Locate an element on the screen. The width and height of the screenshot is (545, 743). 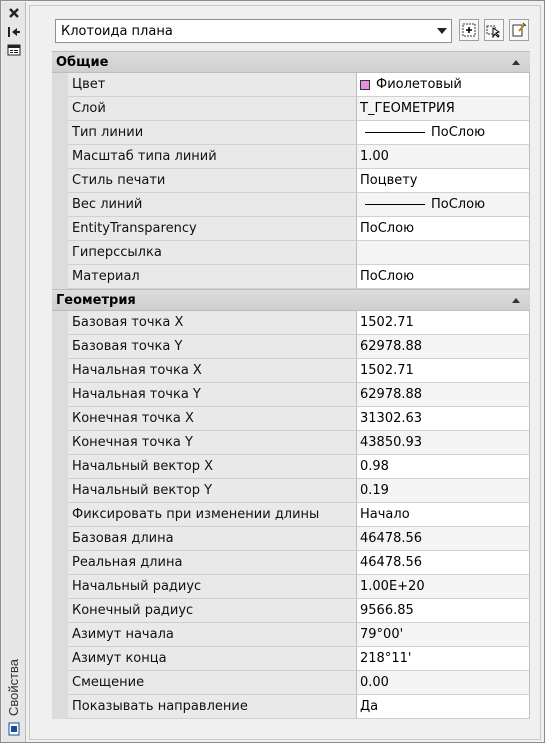
property-name: Конечная точка Y is located at coordinates (212, 443).